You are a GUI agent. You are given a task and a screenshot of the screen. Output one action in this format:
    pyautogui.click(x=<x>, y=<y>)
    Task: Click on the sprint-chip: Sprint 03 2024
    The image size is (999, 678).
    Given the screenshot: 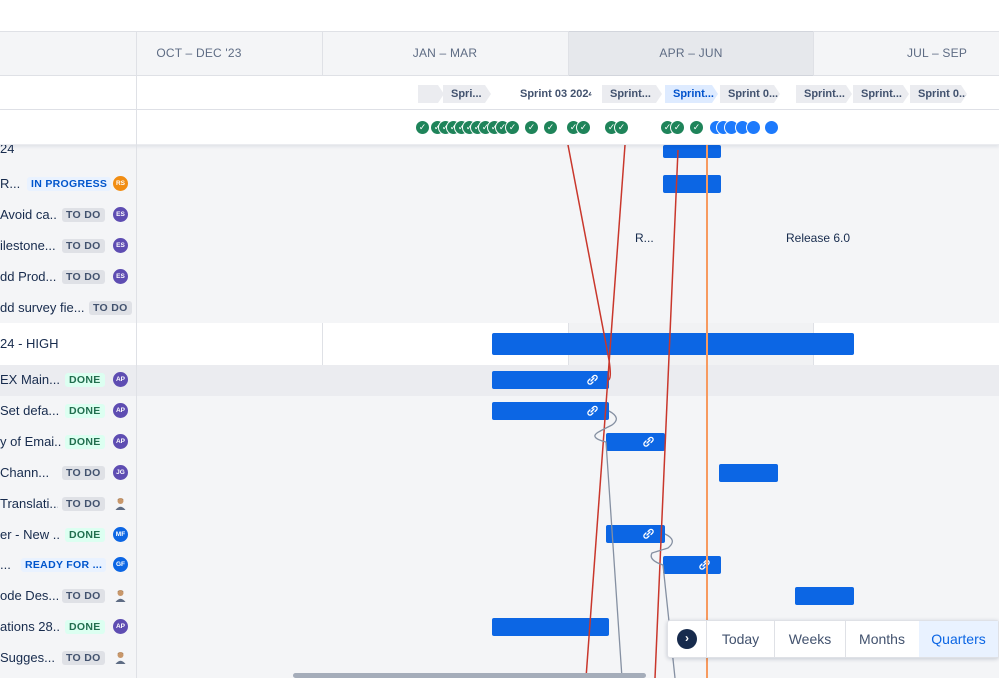 What is the action you would take?
    pyautogui.click(x=552, y=94)
    